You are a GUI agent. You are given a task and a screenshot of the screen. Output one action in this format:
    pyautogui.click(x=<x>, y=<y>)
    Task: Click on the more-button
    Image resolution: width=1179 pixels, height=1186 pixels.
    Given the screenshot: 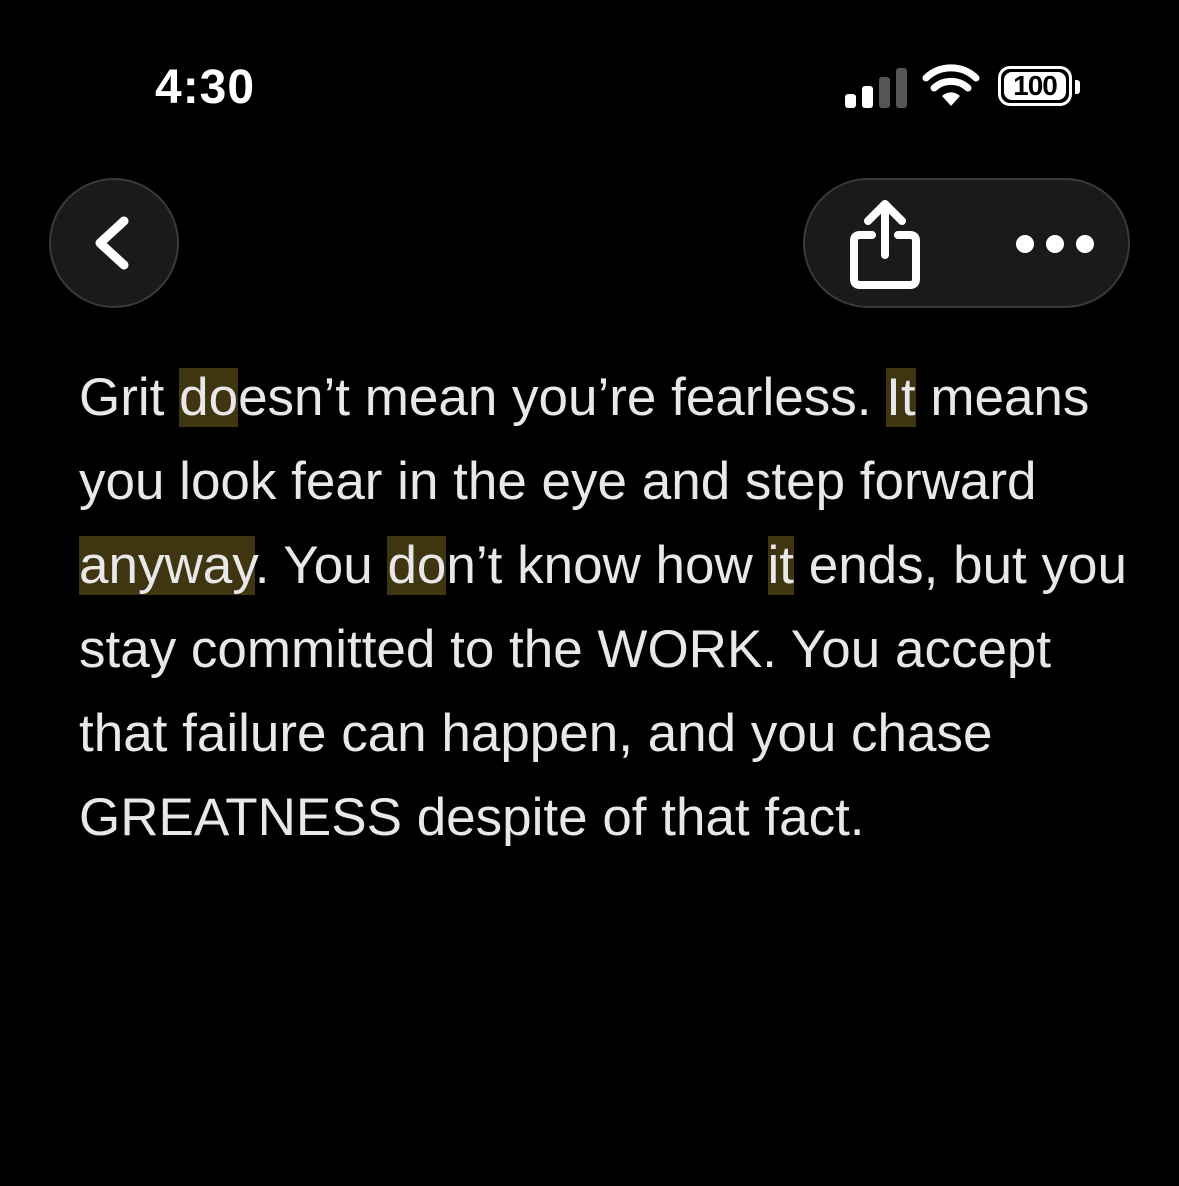 What is the action you would take?
    pyautogui.click(x=1055, y=244)
    